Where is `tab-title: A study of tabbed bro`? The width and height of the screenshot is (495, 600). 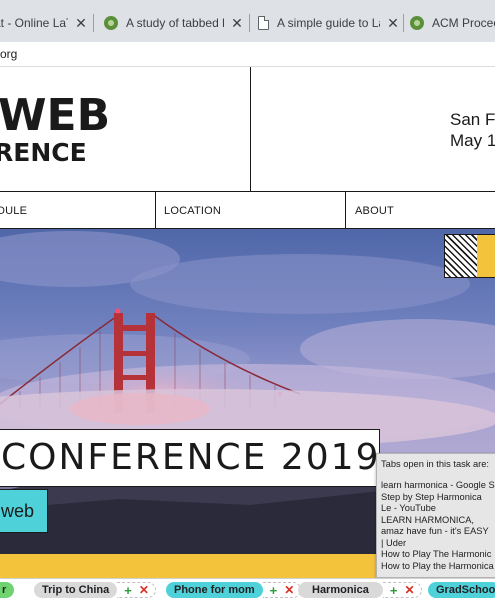
tab-title: A study of tabbed bro is located at coordinates (175, 23).